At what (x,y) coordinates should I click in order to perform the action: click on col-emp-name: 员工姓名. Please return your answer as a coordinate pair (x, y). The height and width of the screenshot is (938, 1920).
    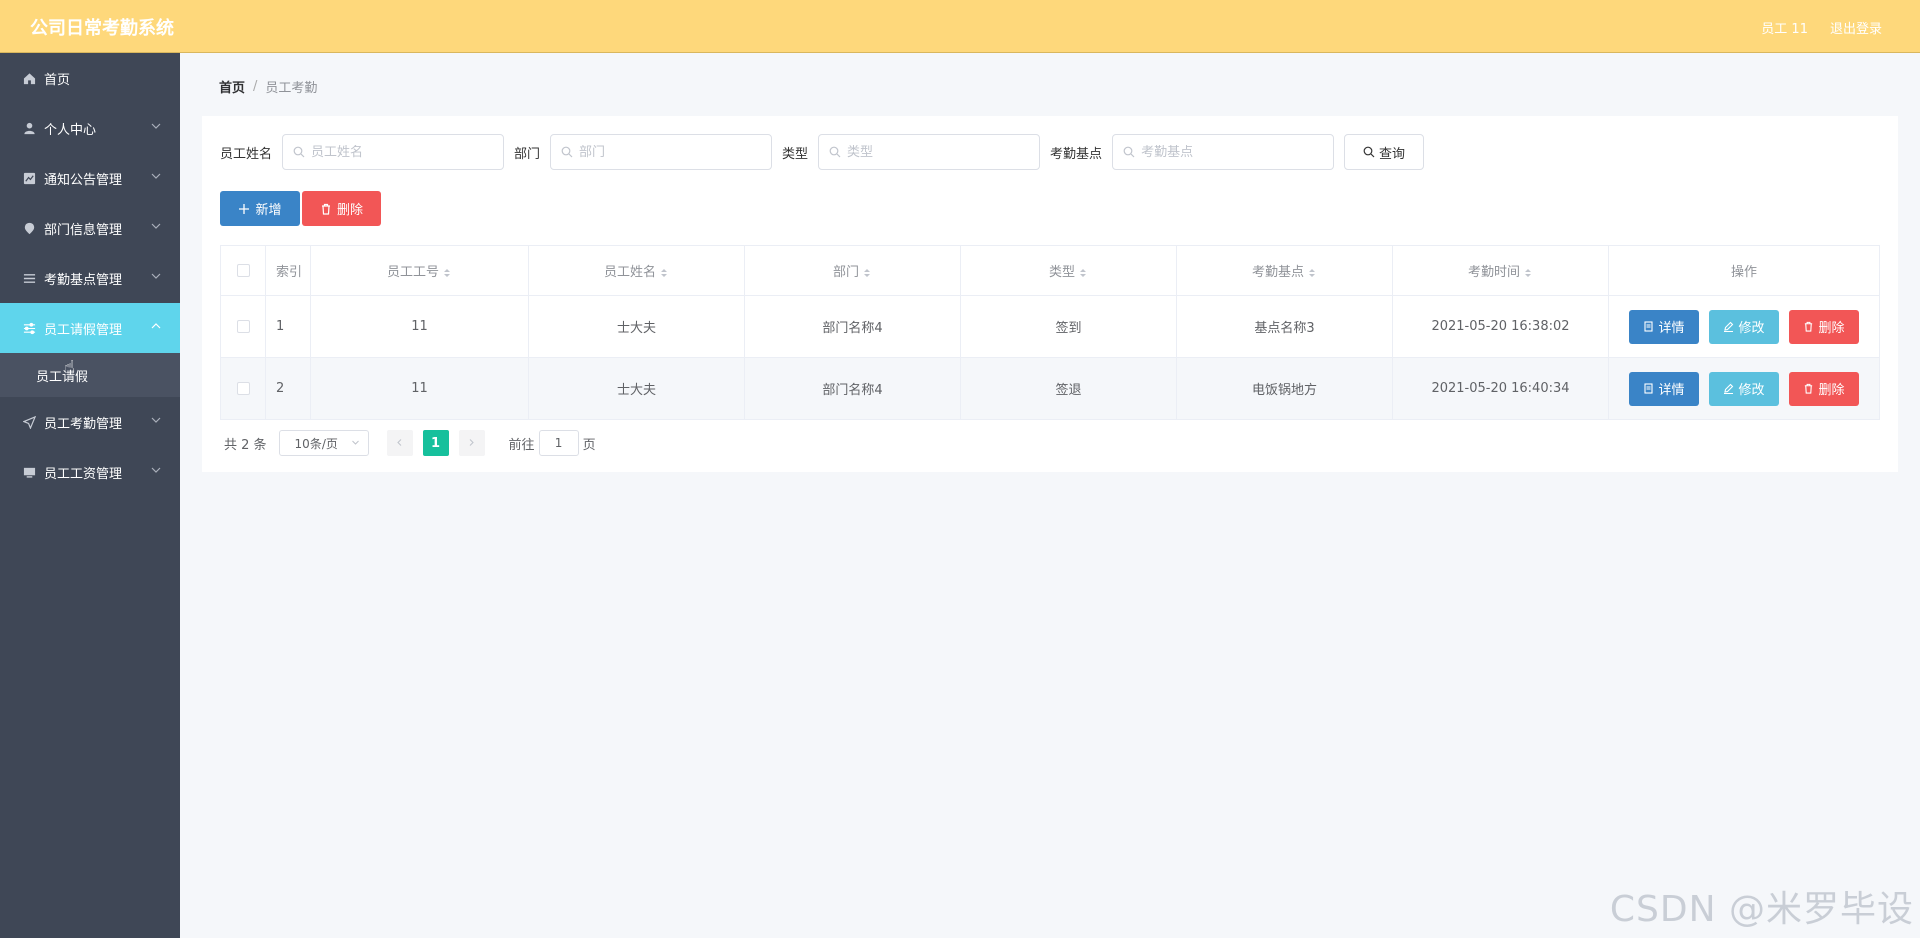
    Looking at the image, I should click on (636, 270).